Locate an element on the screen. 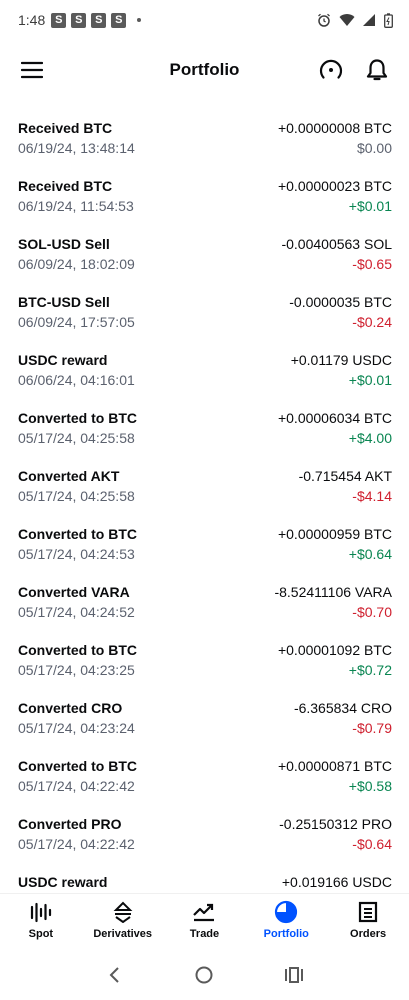 The width and height of the screenshot is (409, 1000). bottom-nav: Spot Derivatives Trade Portfolio Orders is located at coordinates (204, 920).